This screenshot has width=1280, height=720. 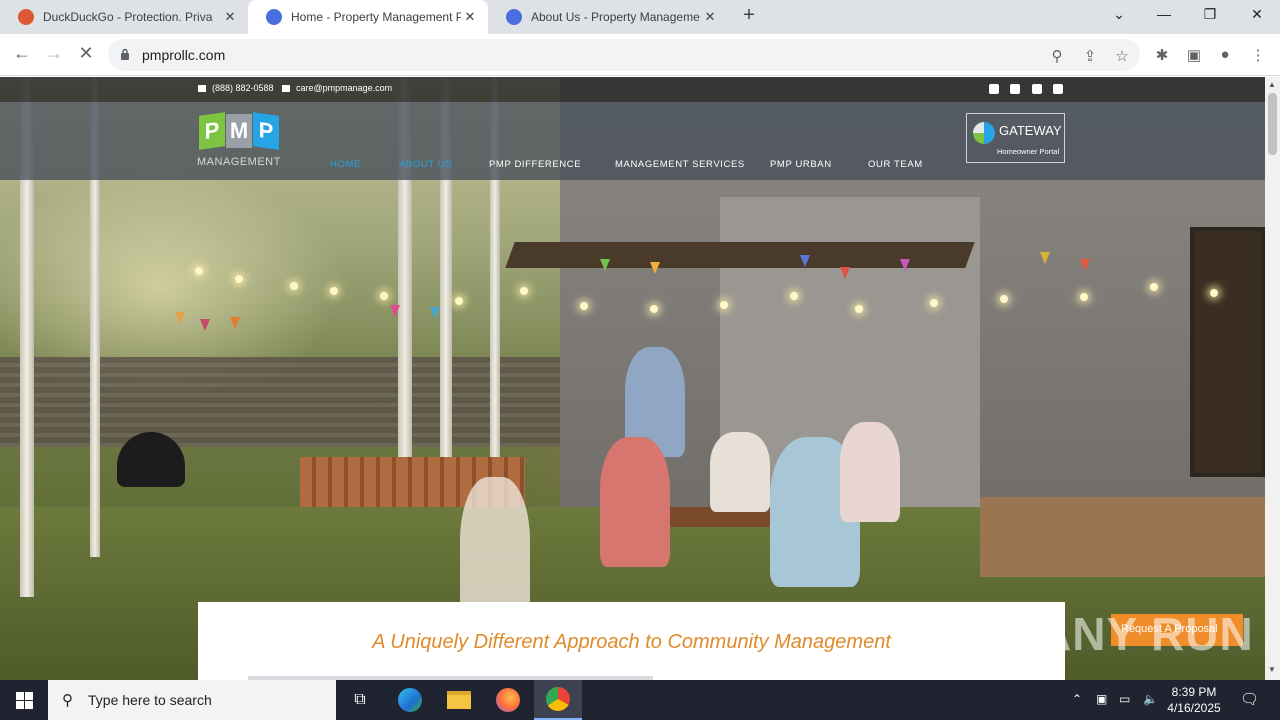 What do you see at coordinates (1258, 55) in the screenshot?
I see `menu-kebab-icon: ⋮` at bounding box center [1258, 55].